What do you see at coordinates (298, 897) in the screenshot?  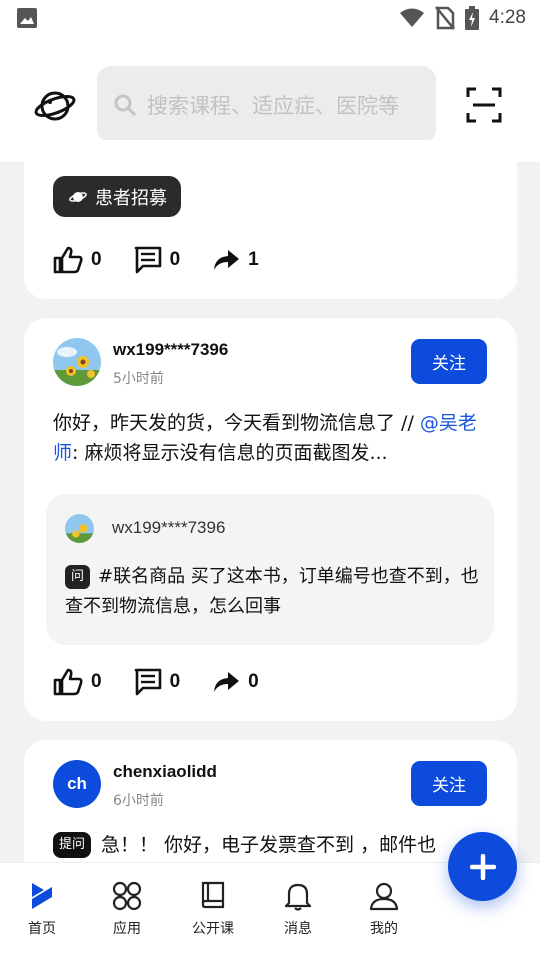 I see `bell-icon` at bounding box center [298, 897].